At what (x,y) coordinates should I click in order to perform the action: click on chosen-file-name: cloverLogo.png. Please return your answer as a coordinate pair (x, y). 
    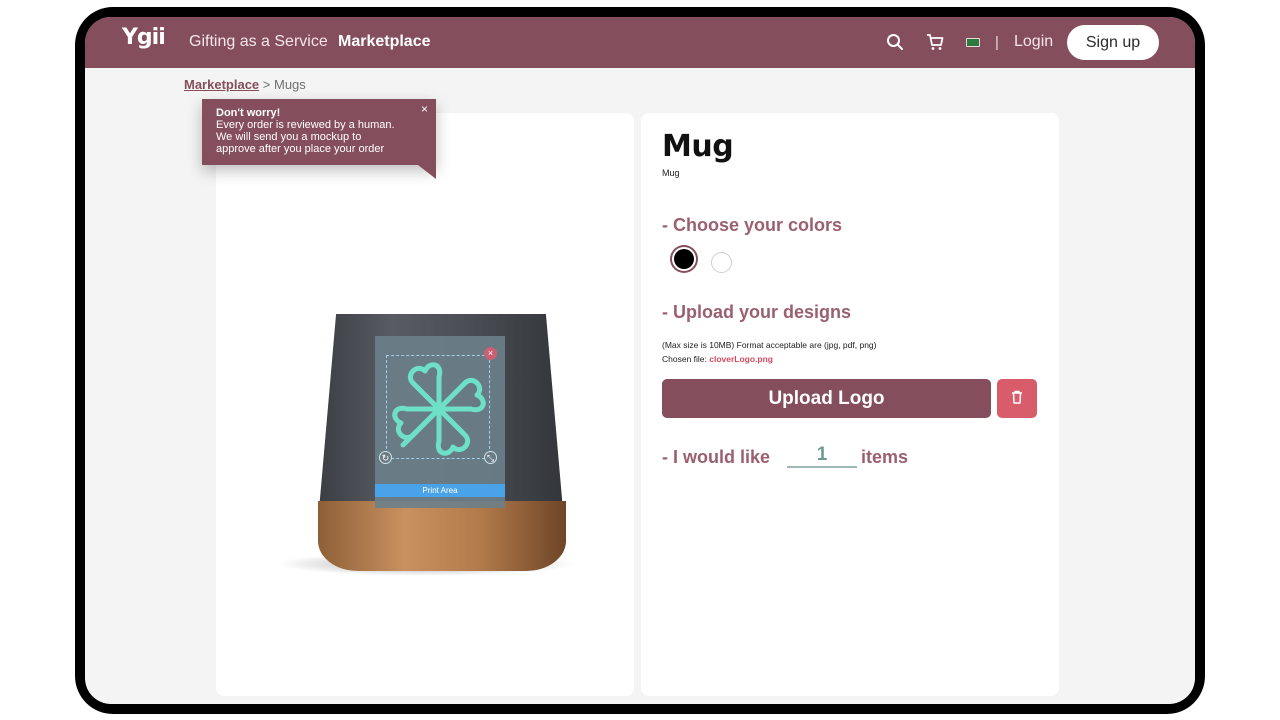
    Looking at the image, I should click on (741, 359).